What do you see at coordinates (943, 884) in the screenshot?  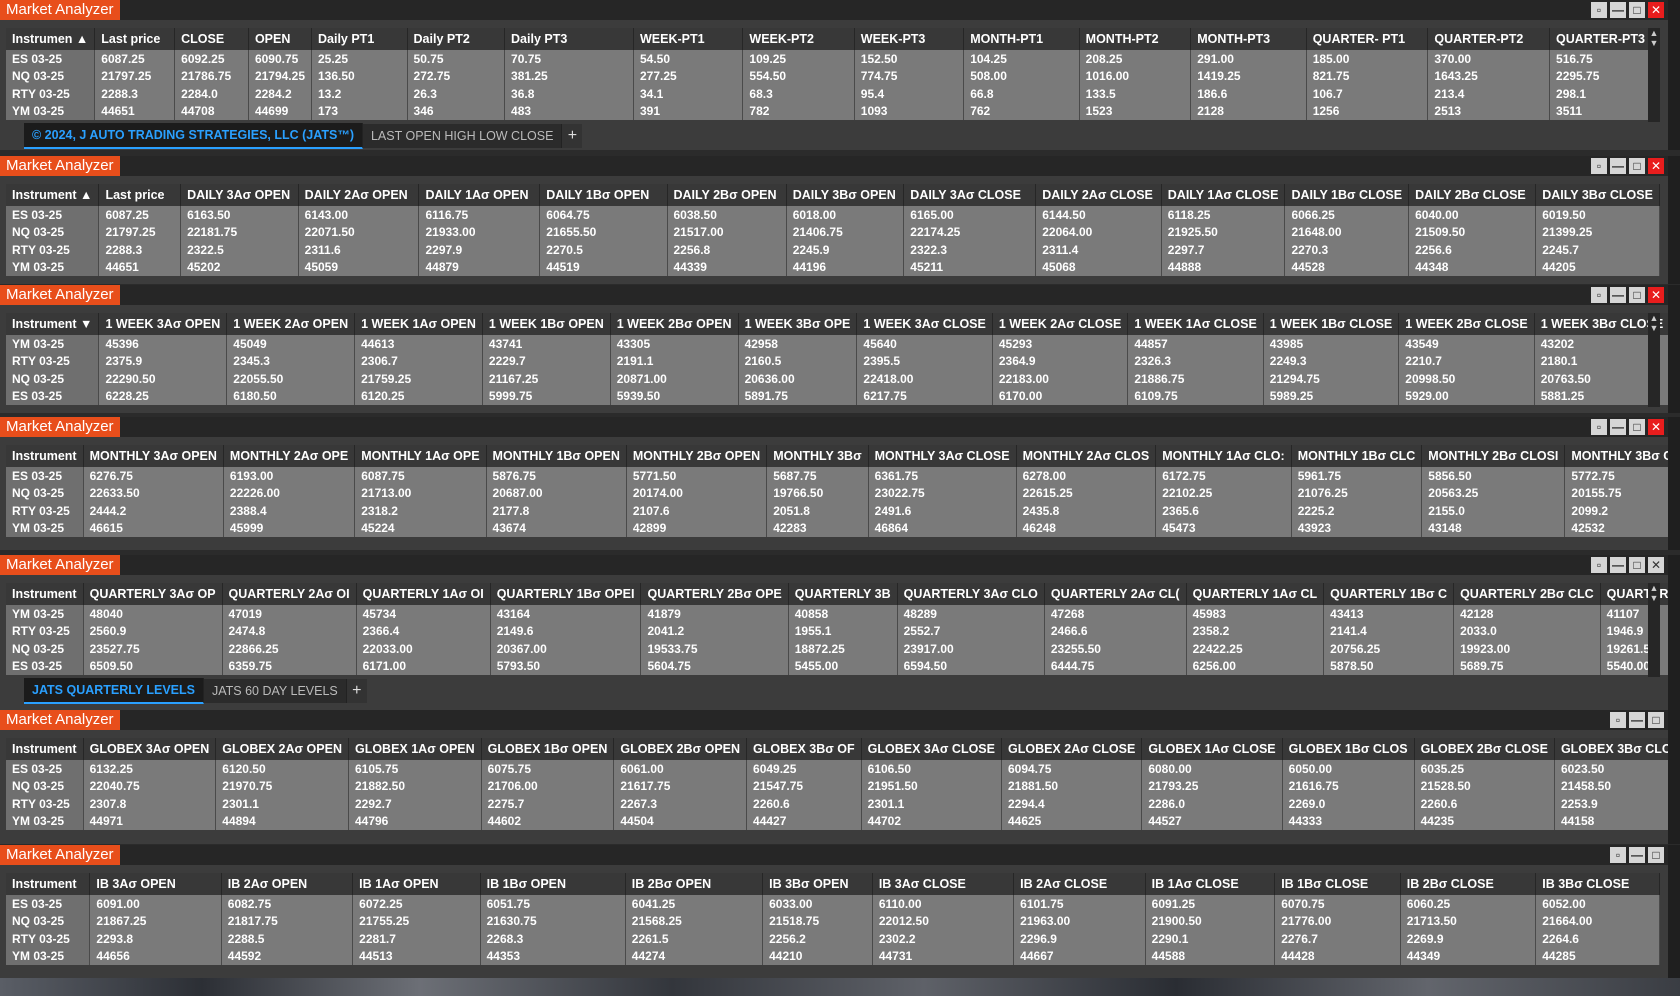 I see `column-header: IB 3Aσ CLOSE` at bounding box center [943, 884].